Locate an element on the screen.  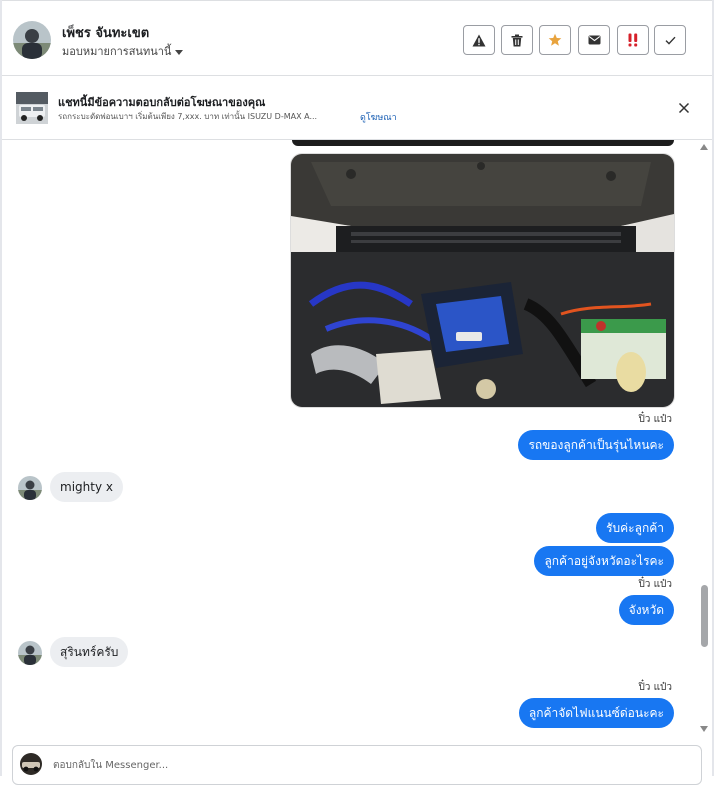
incoming-message: สุรินทร์ครับ is located at coordinates (89, 652).